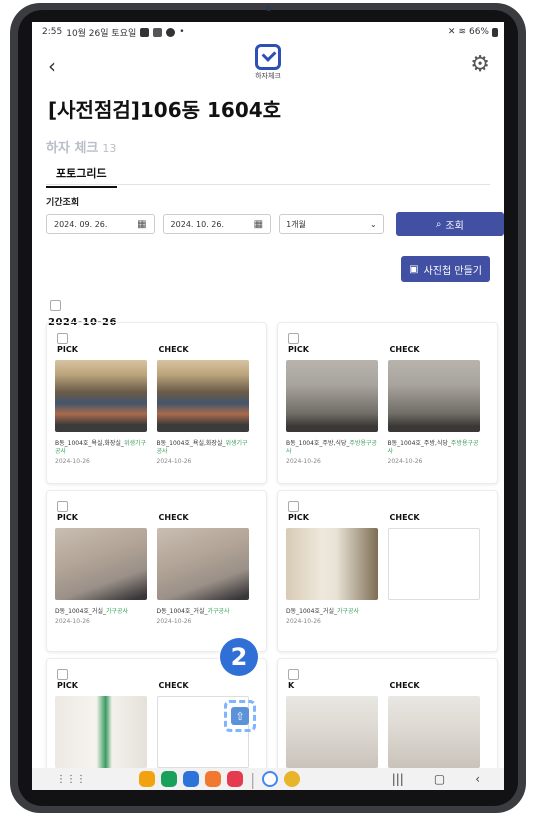 The height and width of the screenshot is (817, 536). Describe the element at coordinates (480, 64) in the screenshot. I see `gear-icon: ⚙` at that location.